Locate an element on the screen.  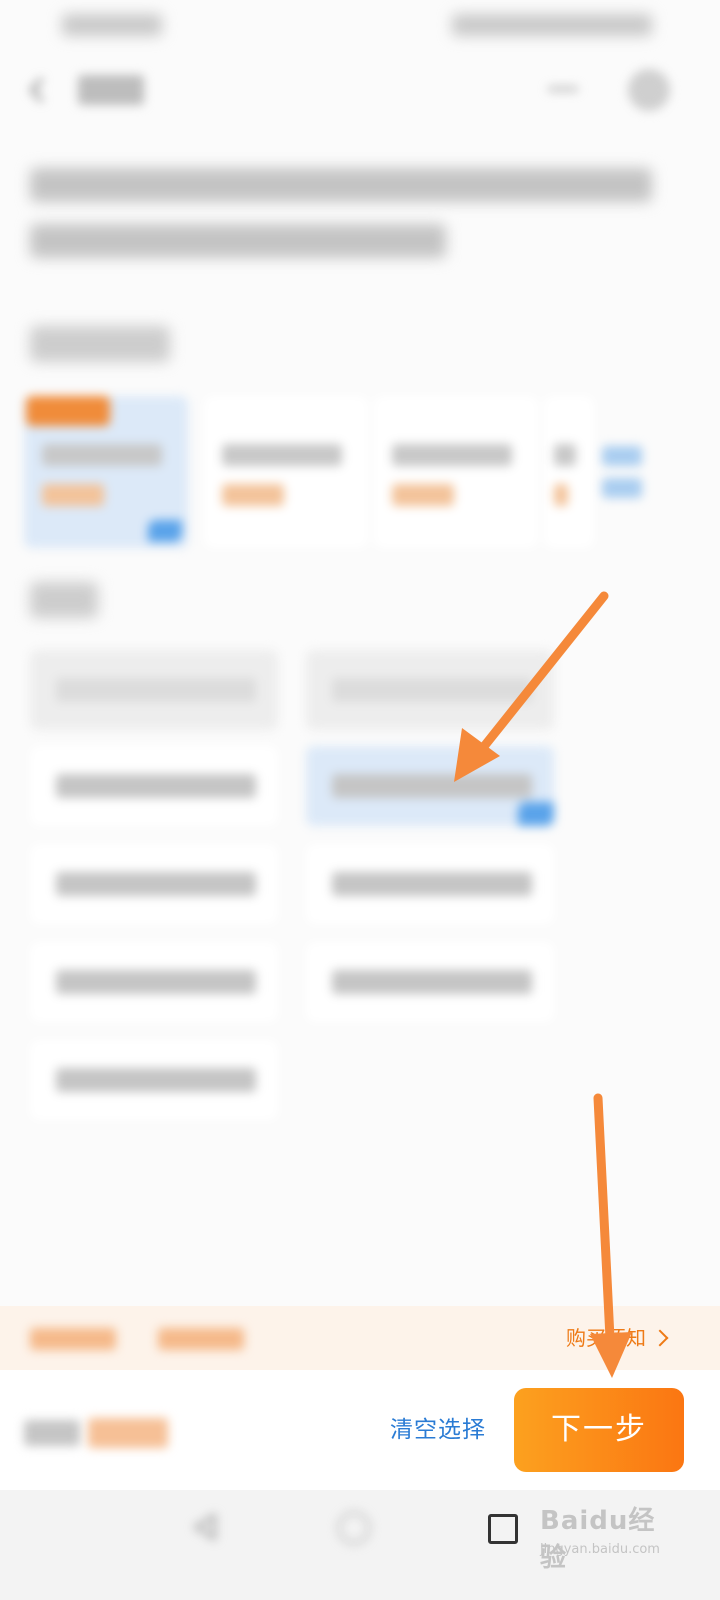
time-section-label is located at coordinates (64, 600).